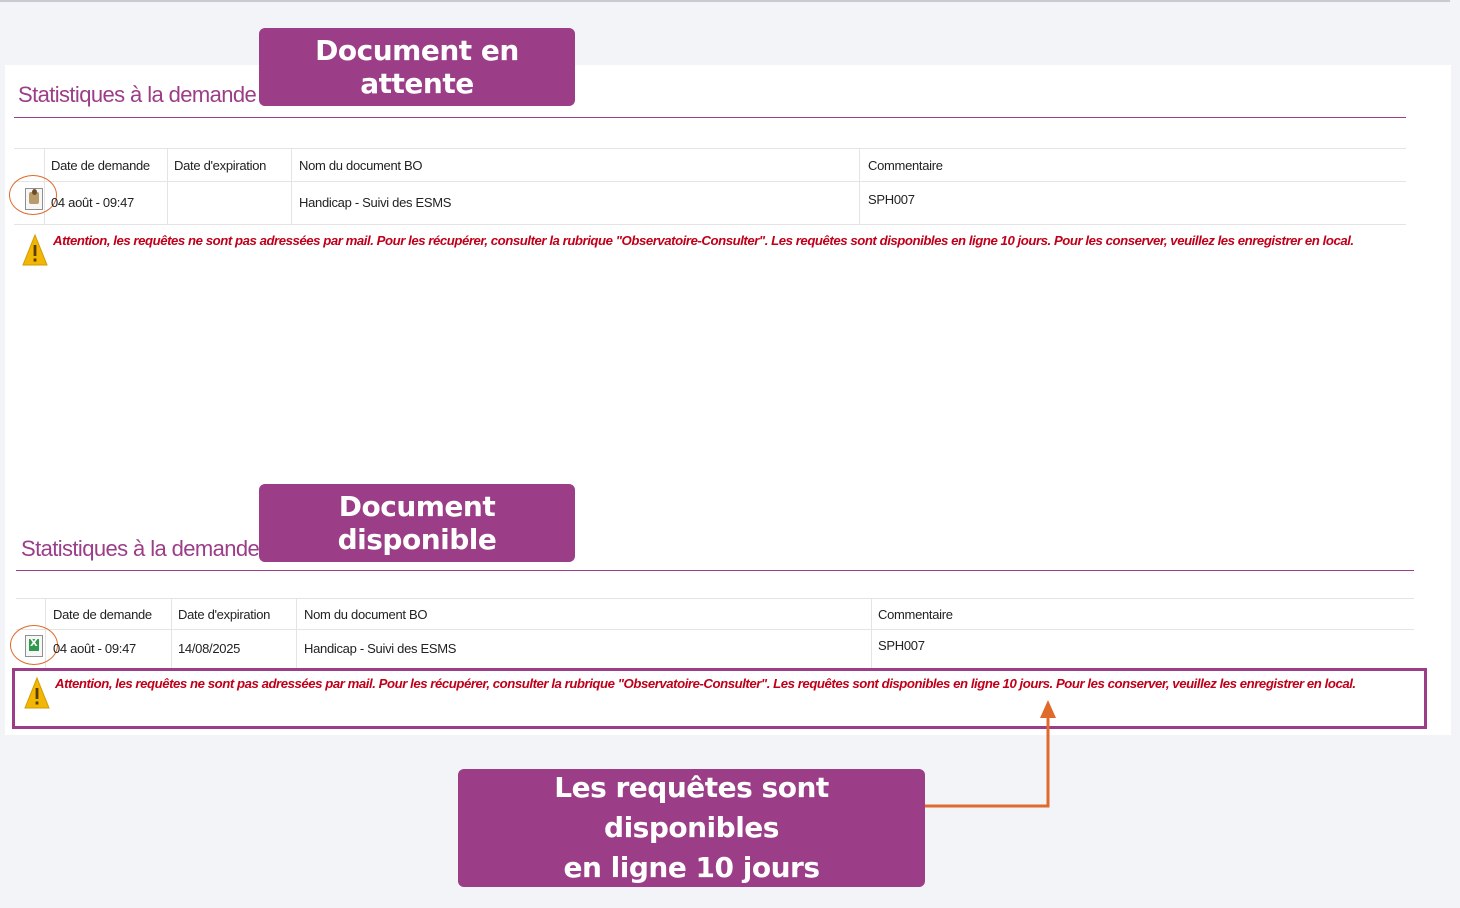 The height and width of the screenshot is (908, 1460). What do you see at coordinates (725, 1) in the screenshot?
I see `top-divider` at bounding box center [725, 1].